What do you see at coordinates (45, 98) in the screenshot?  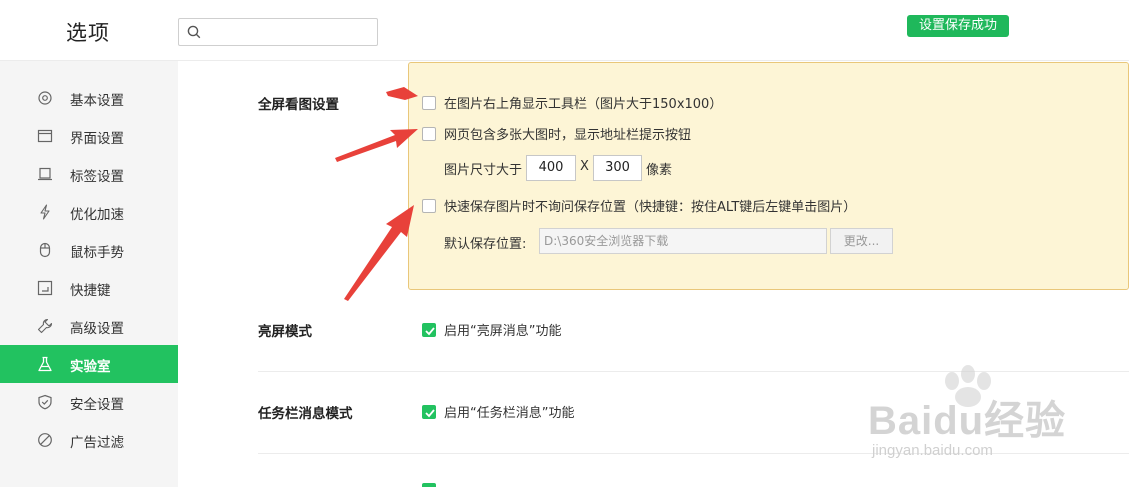 I see `gear-icon` at bounding box center [45, 98].